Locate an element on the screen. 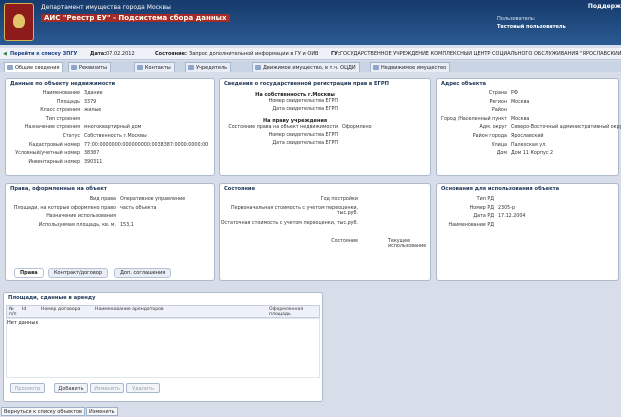 This screenshot has height=417, width=621. field-label: Район is located at coordinates (499, 111).